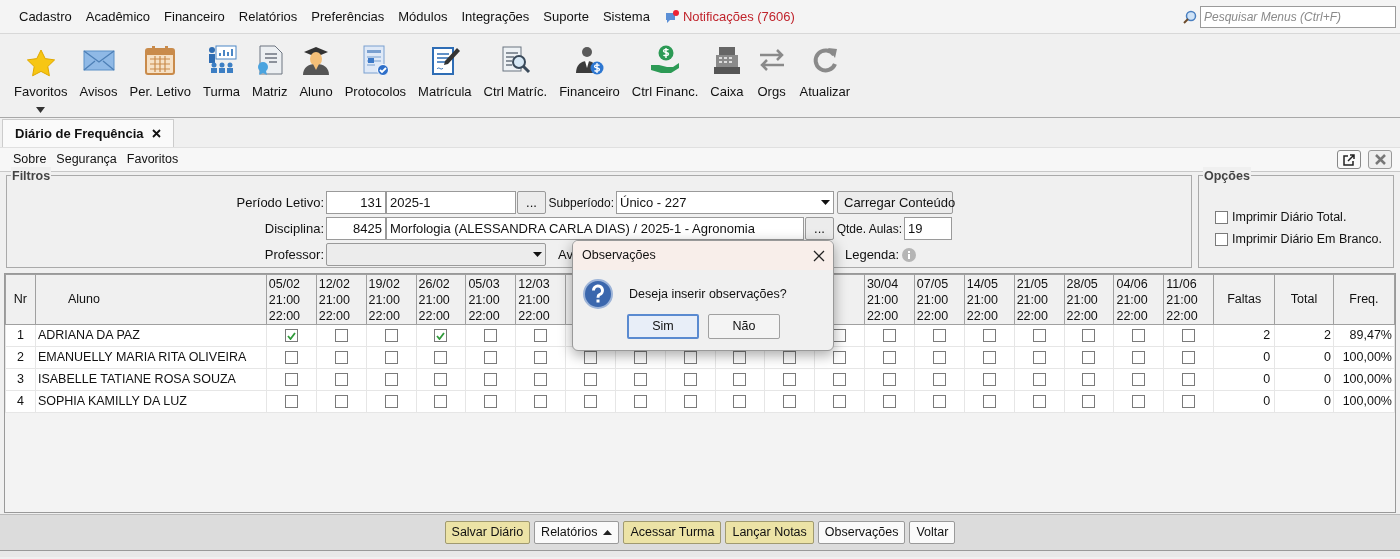 The height and width of the screenshot is (559, 1400). I want to click on notifications-link: Notificações (7606), so click(738, 16).